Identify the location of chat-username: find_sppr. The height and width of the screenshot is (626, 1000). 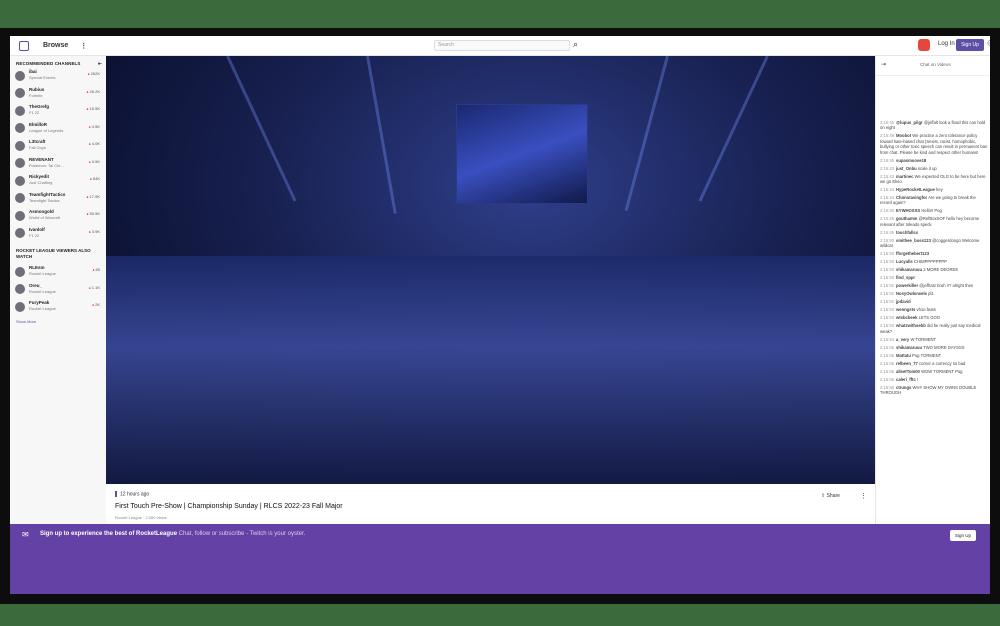
(905, 277).